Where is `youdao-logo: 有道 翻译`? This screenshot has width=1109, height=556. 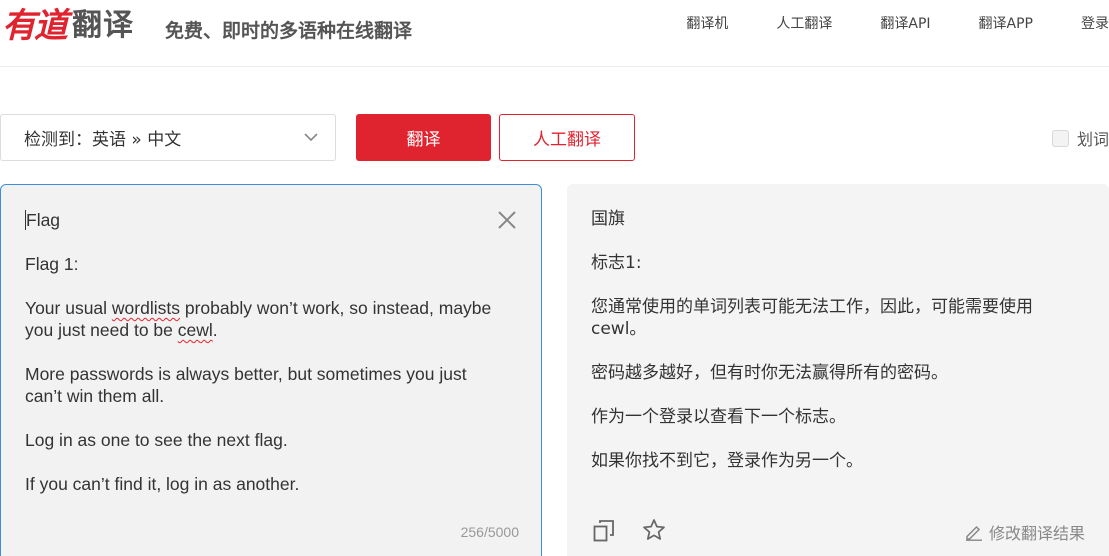
youdao-logo: 有道 翻译 is located at coordinates (68, 24).